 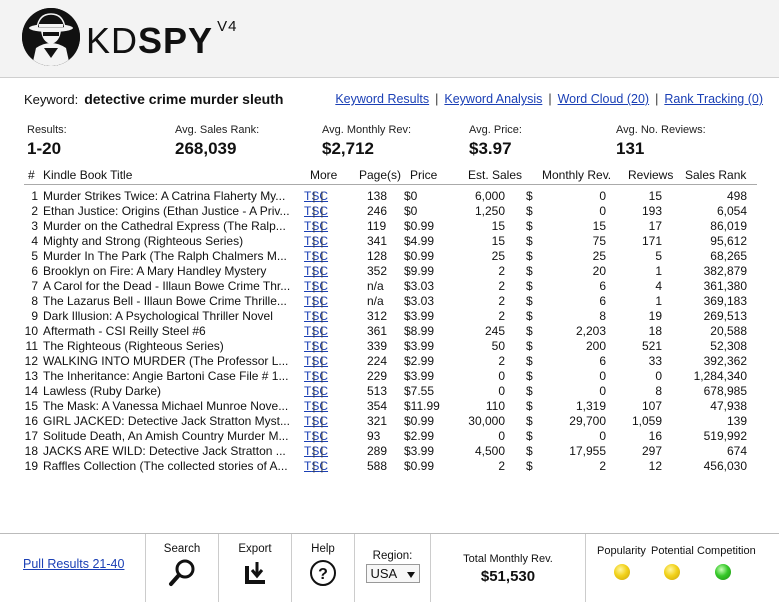 What do you see at coordinates (73, 564) in the screenshot?
I see `pull-results-link: Pull Results 21-40` at bounding box center [73, 564].